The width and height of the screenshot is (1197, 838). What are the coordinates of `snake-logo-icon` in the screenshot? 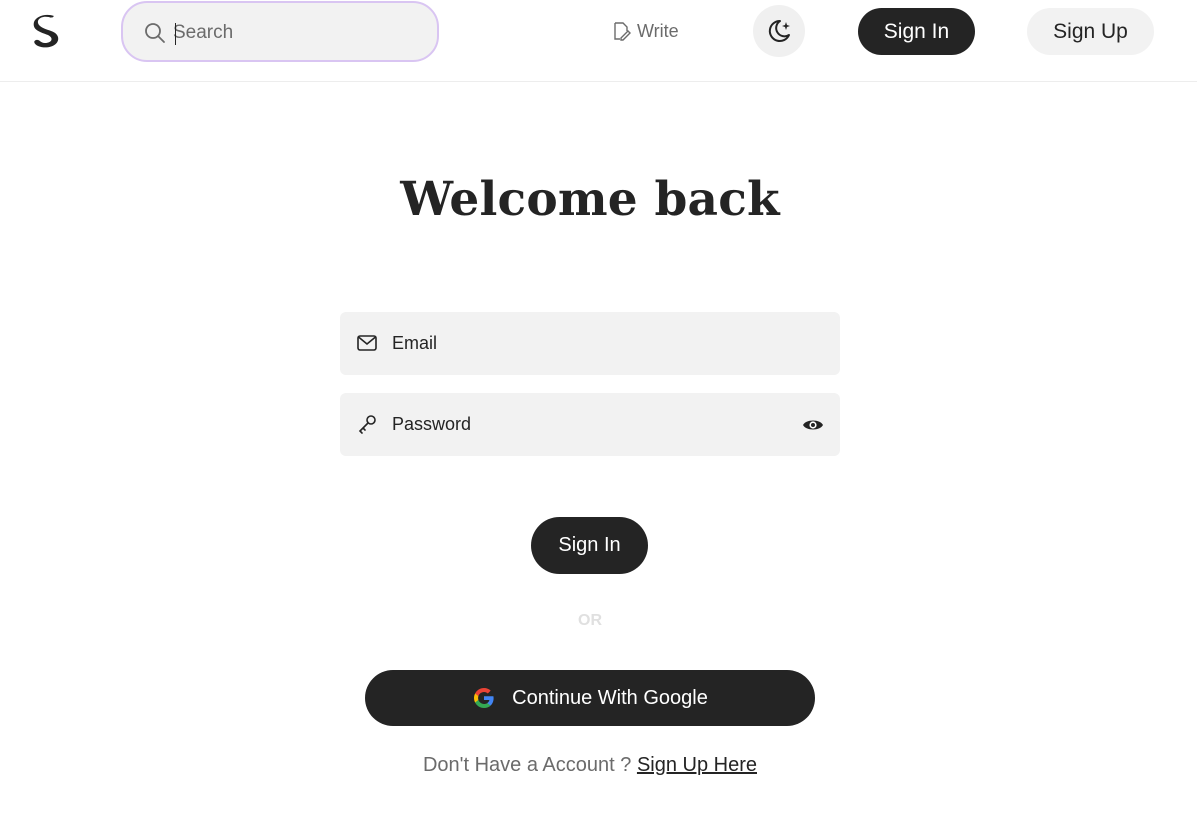 It's located at (47, 32).